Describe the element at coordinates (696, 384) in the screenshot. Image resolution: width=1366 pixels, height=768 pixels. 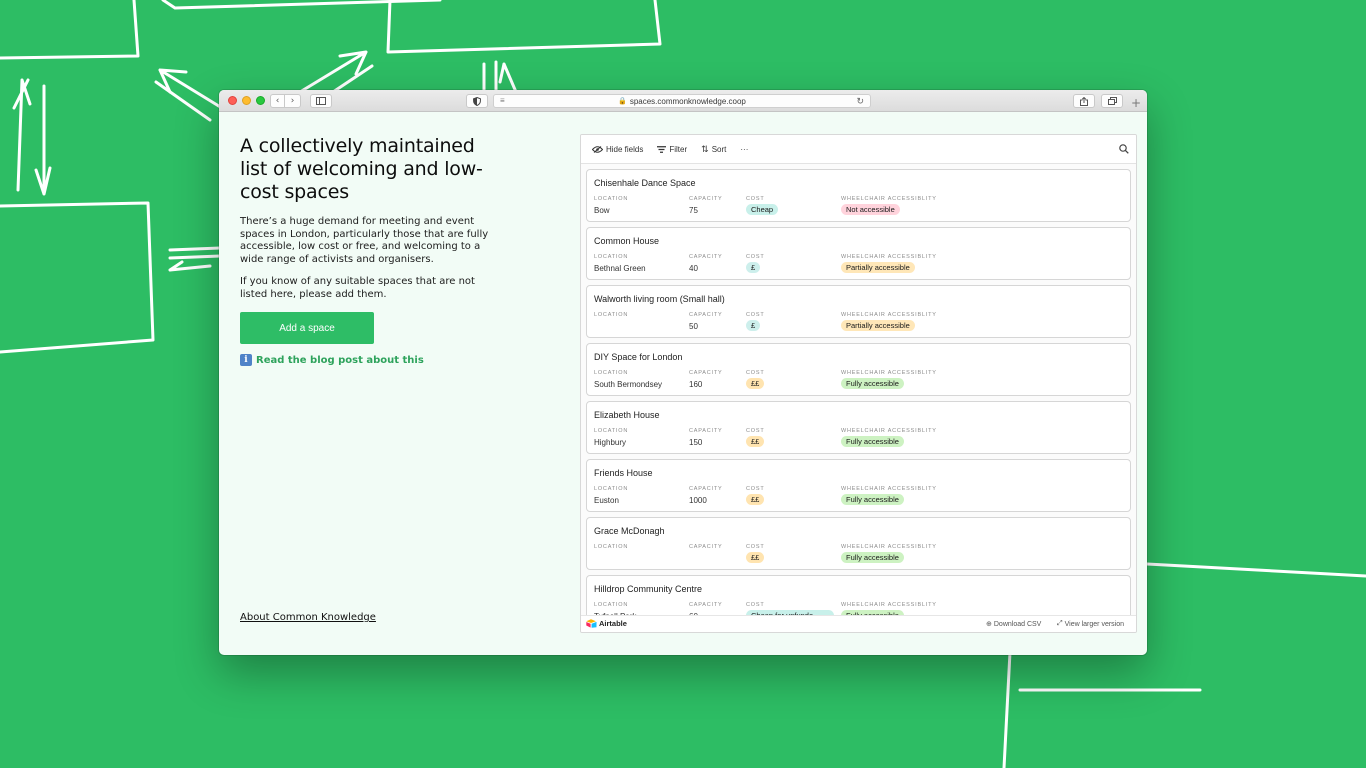
I see `capacity-value: 160` at that location.